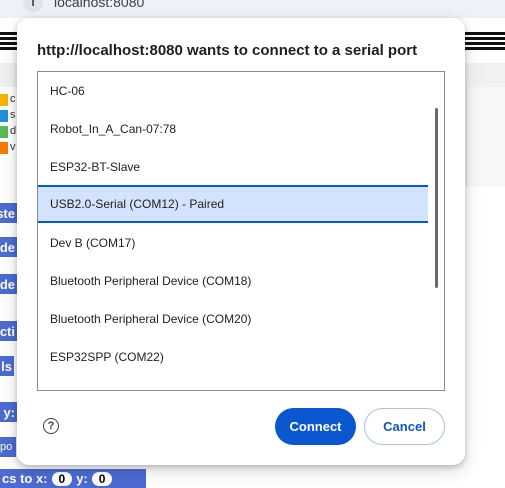 Image resolution: width=505 pixels, height=488 pixels. What do you see at coordinates (233, 281) in the screenshot?
I see `port-item: Bluetooth Peripheral Device (COM18)` at bounding box center [233, 281].